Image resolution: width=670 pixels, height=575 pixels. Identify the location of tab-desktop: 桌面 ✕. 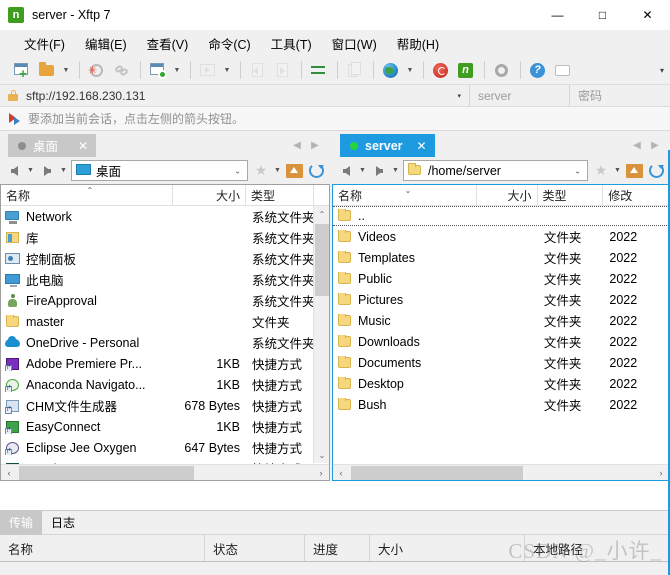
(52, 145).